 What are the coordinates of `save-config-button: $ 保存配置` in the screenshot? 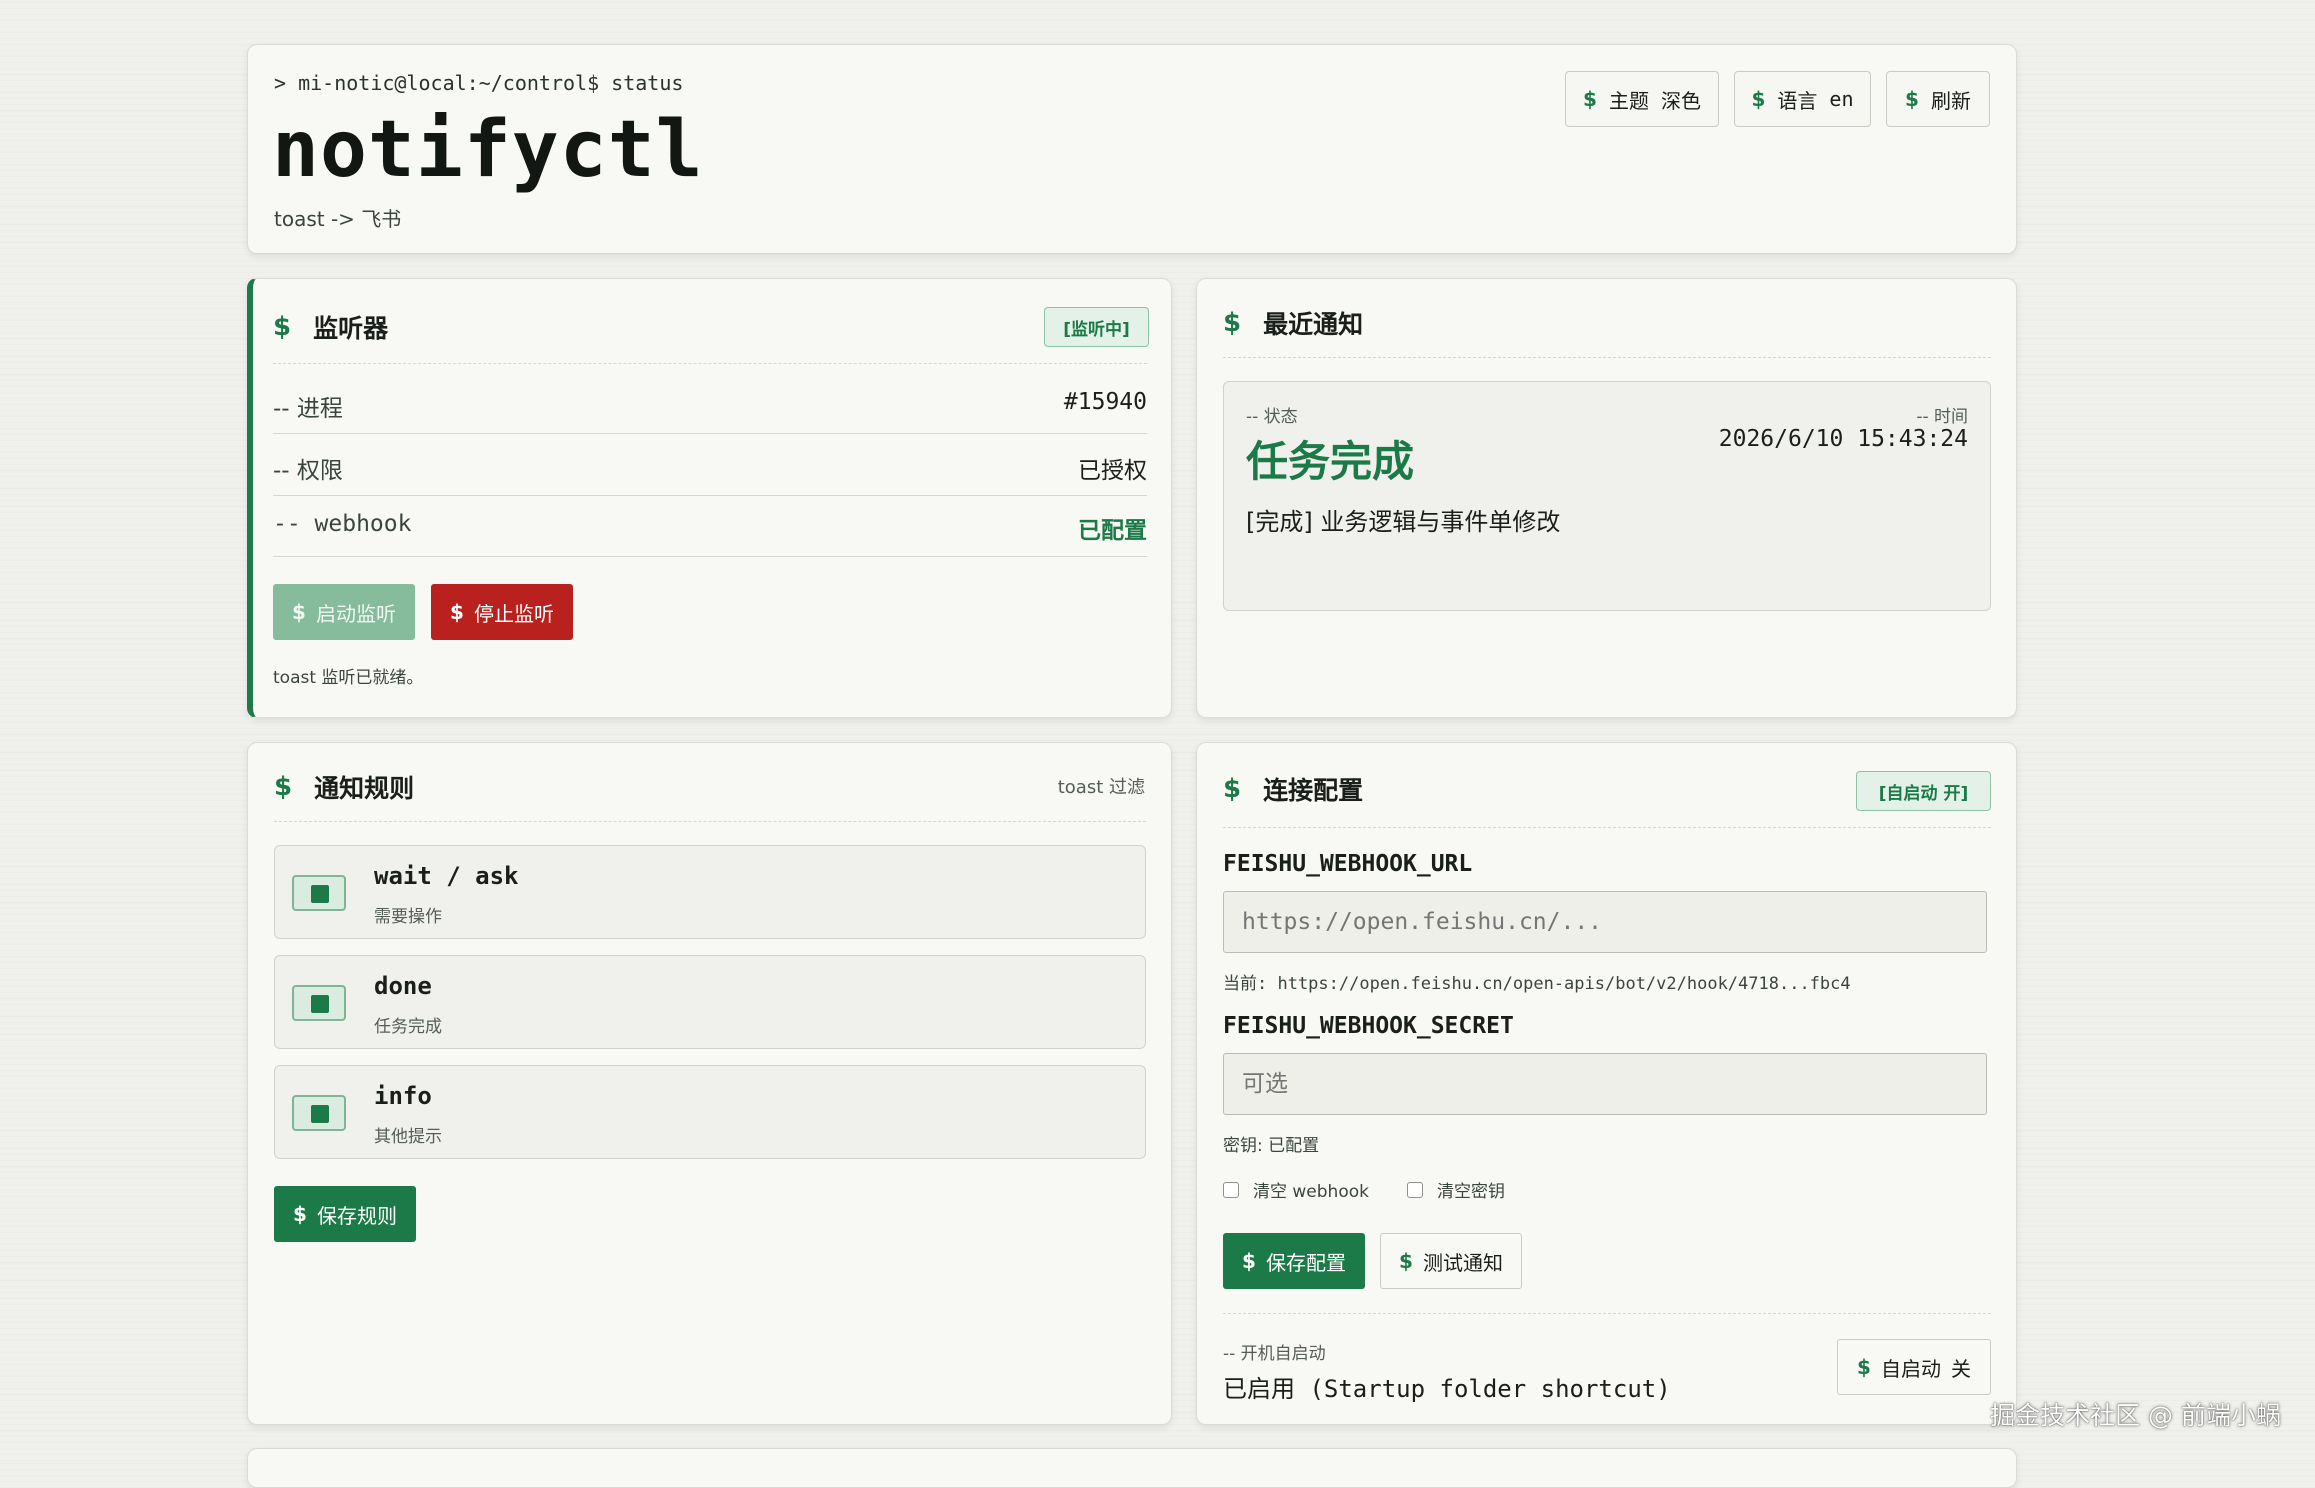 It's located at (1294, 1261).